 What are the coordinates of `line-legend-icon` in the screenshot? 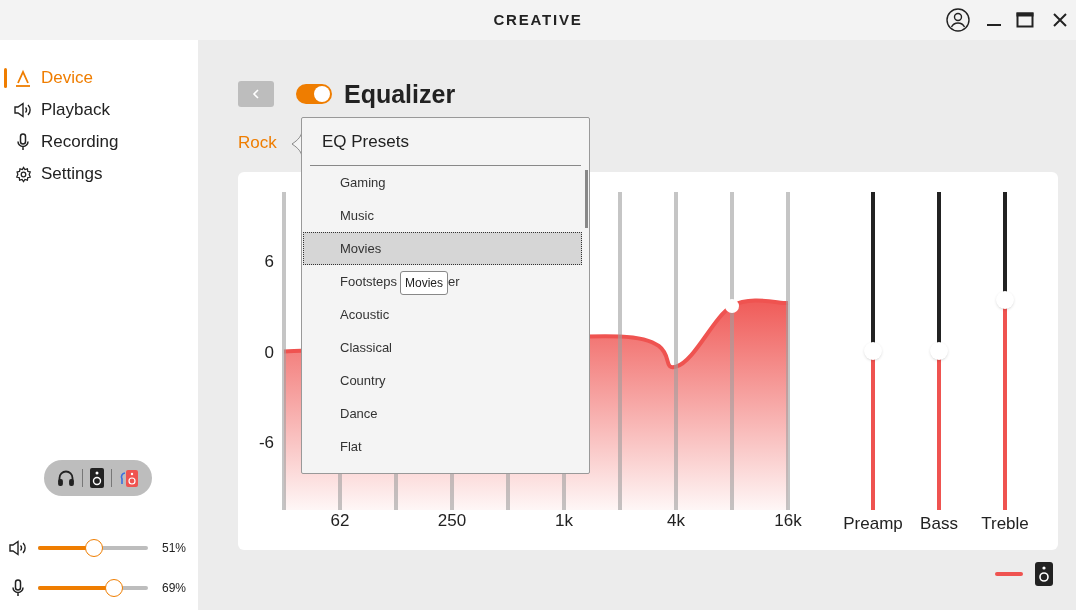 It's located at (1009, 574).